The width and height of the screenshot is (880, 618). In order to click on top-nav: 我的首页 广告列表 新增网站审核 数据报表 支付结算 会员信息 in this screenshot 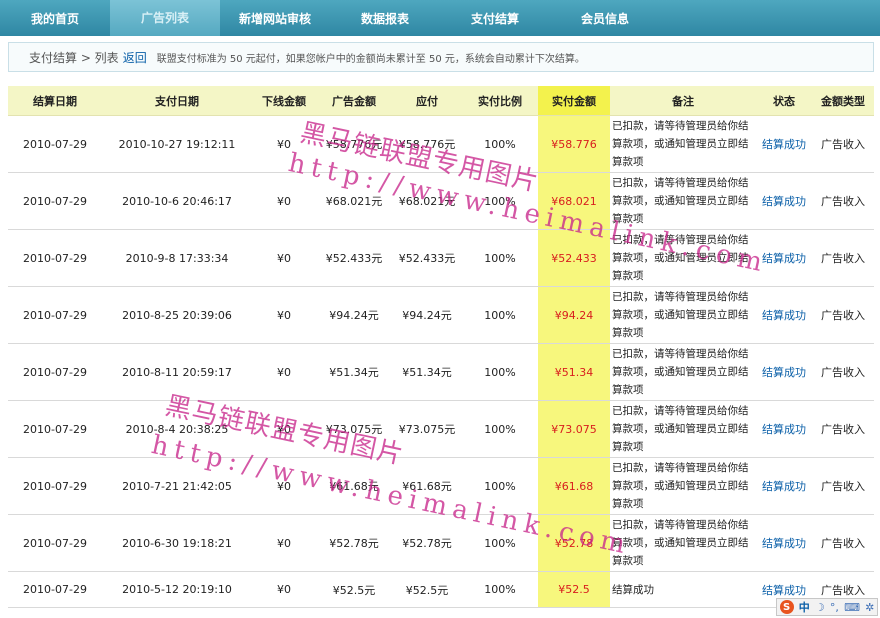, I will do `click(440, 18)`.